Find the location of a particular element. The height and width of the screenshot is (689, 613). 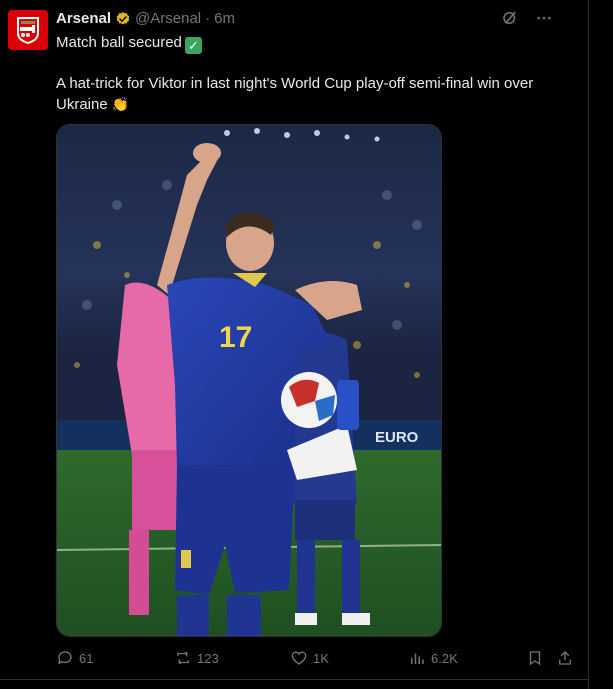

right-frame-border is located at coordinates (600, 344).